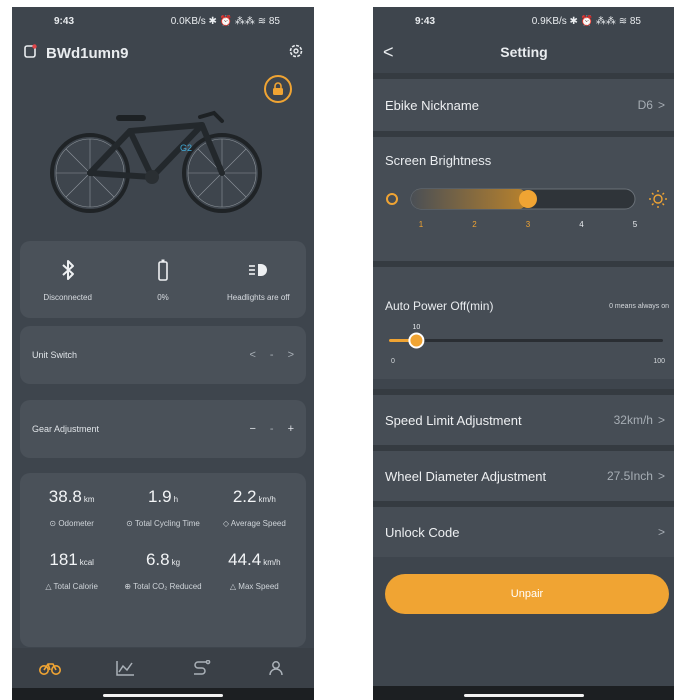 The height and width of the screenshot is (700, 674). Describe the element at coordinates (466, 476) in the screenshot. I see `wheel-diameter-label: Wheel Diameter Adjustment` at that location.